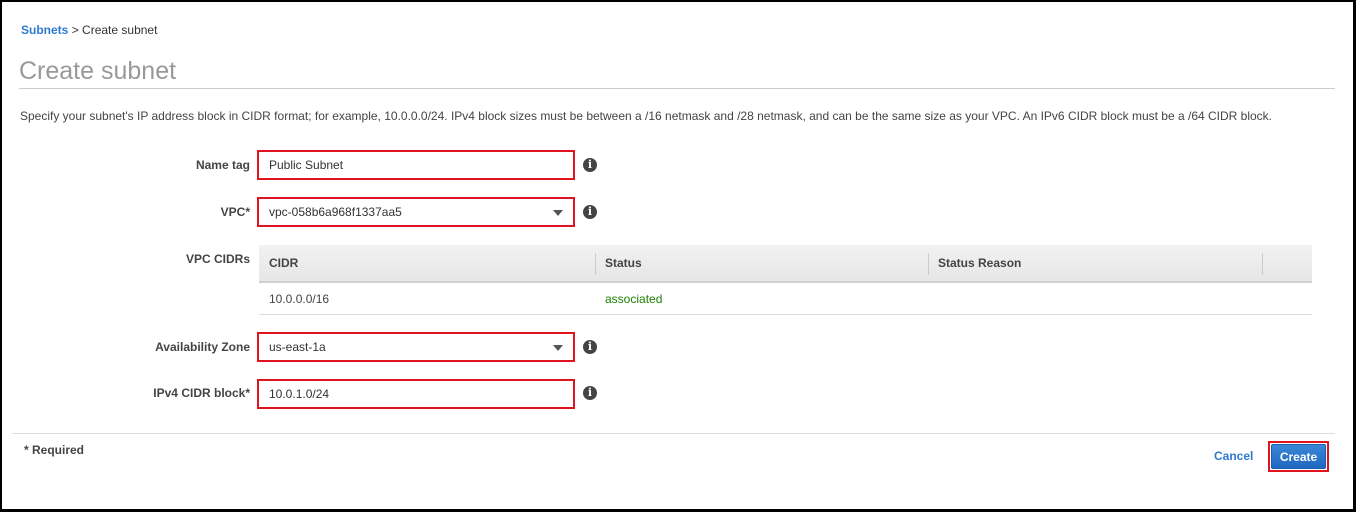 The height and width of the screenshot is (512, 1356). Describe the element at coordinates (202, 347) in the screenshot. I see `availability-zone-label: Availability Zone` at that location.